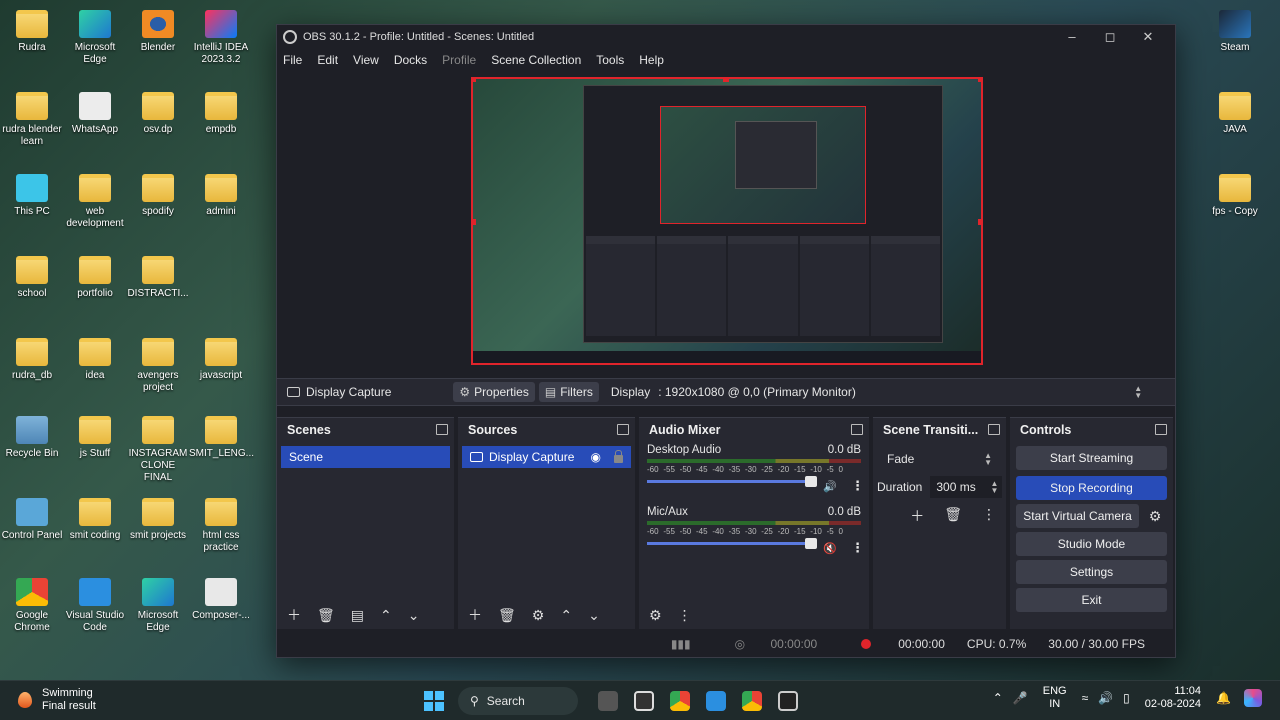 This screenshot has height=720, width=1280. Describe the element at coordinates (221, 38) in the screenshot. I see `desktop-icon: IntelliJ IDEA 2023.3.2` at that location.